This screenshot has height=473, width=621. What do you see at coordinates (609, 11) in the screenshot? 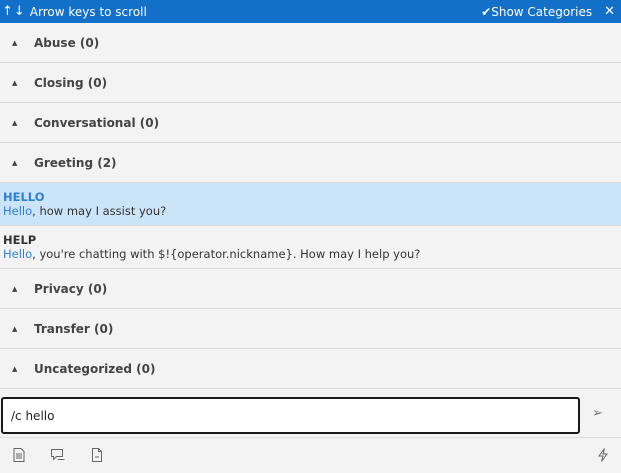
I see `close-icon: ✕` at bounding box center [609, 11].